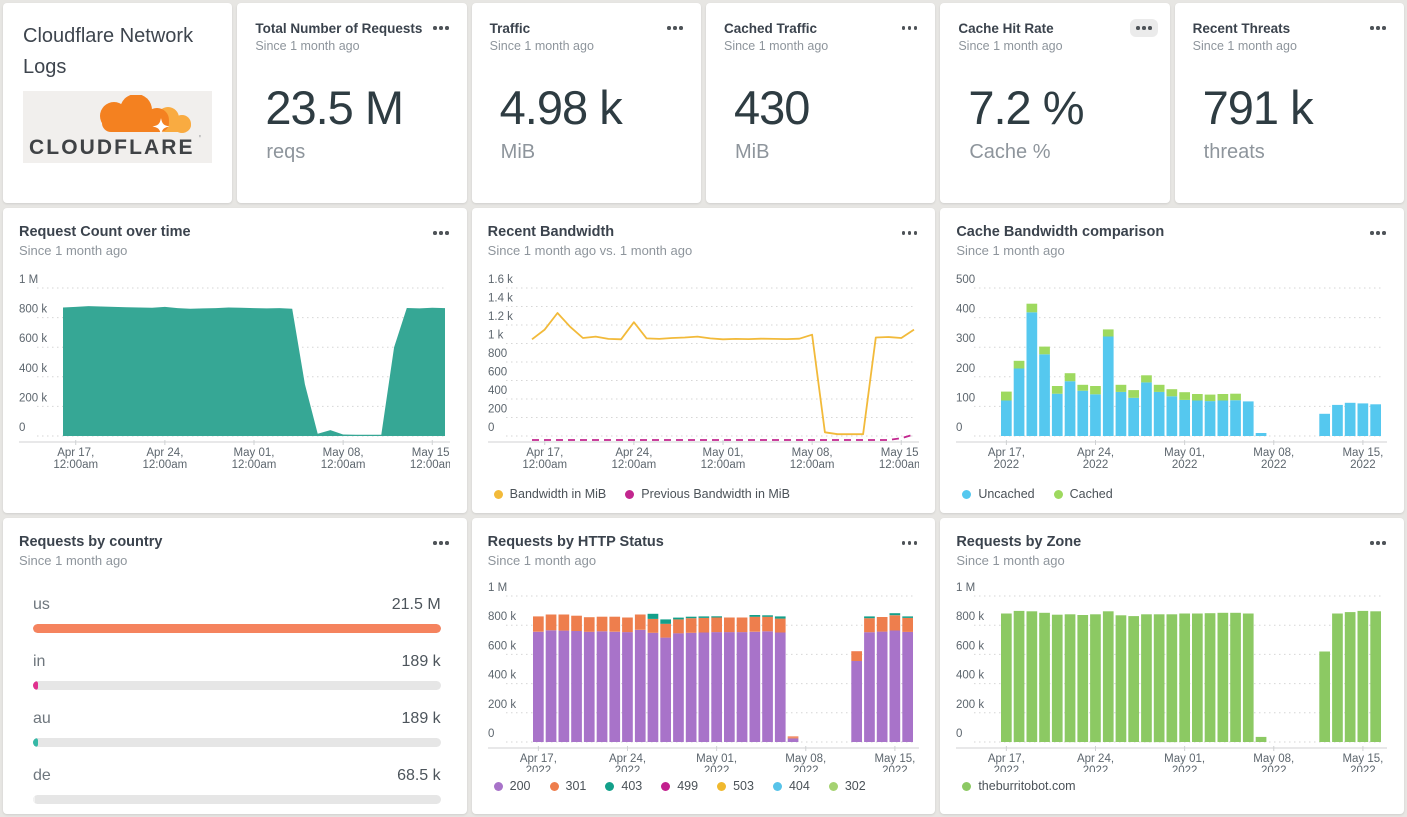  What do you see at coordinates (237, 685) in the screenshot?
I see `country-bar-track` at bounding box center [237, 685].